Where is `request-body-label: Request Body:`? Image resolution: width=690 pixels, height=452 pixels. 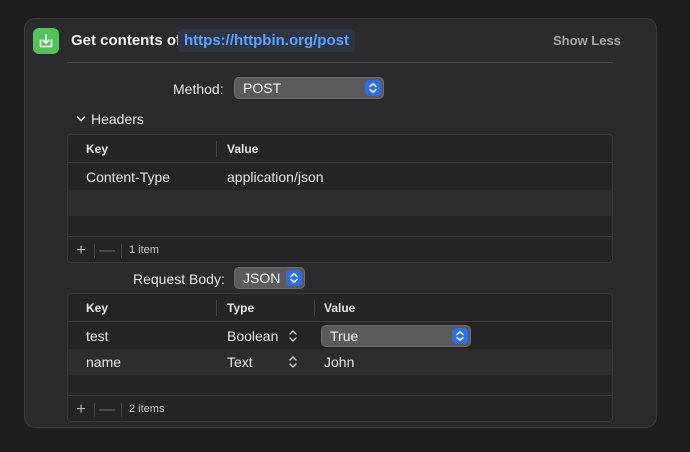 request-body-label: Request Body: is located at coordinates (179, 279).